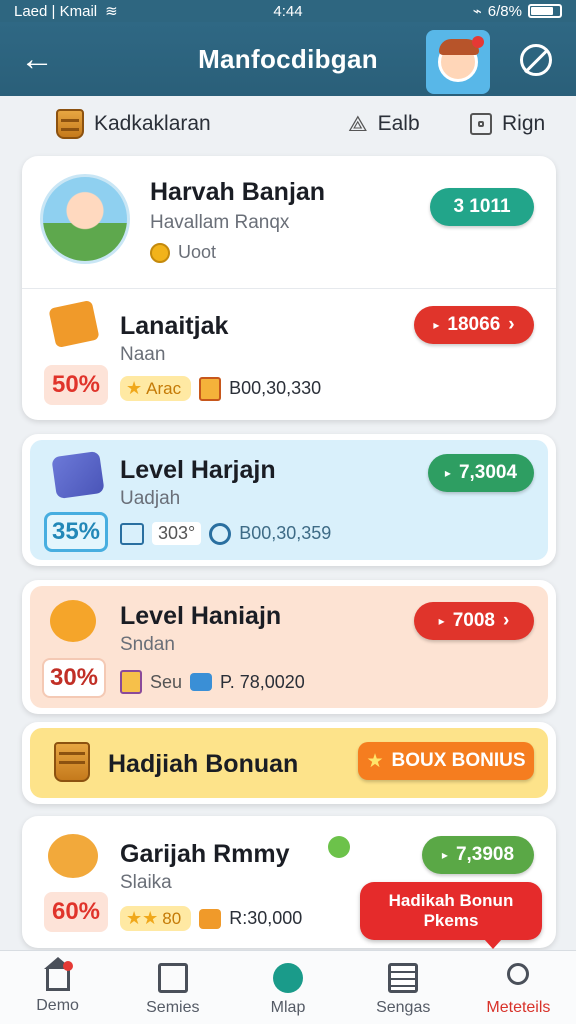 Image resolution: width=576 pixels, height=1024 pixels. Describe the element at coordinates (201, 682) in the screenshot. I see `cake-icon` at that location.